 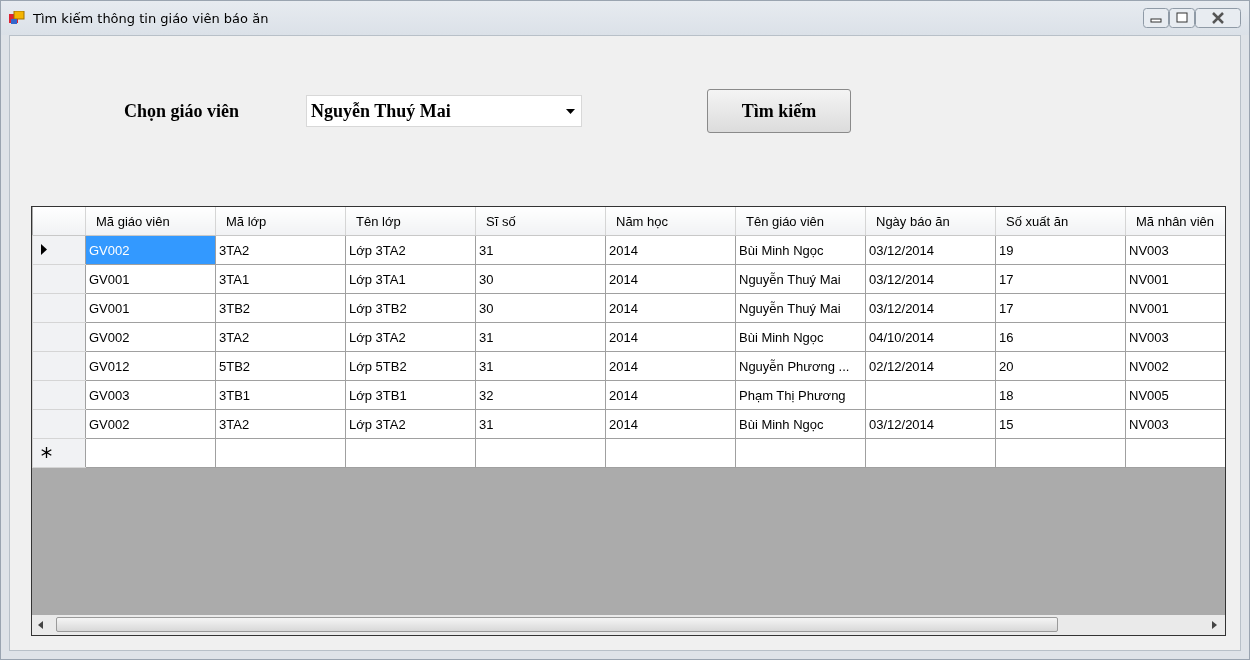 I want to click on table-cell: Lớp 3TA1, so click(x=410, y=279).